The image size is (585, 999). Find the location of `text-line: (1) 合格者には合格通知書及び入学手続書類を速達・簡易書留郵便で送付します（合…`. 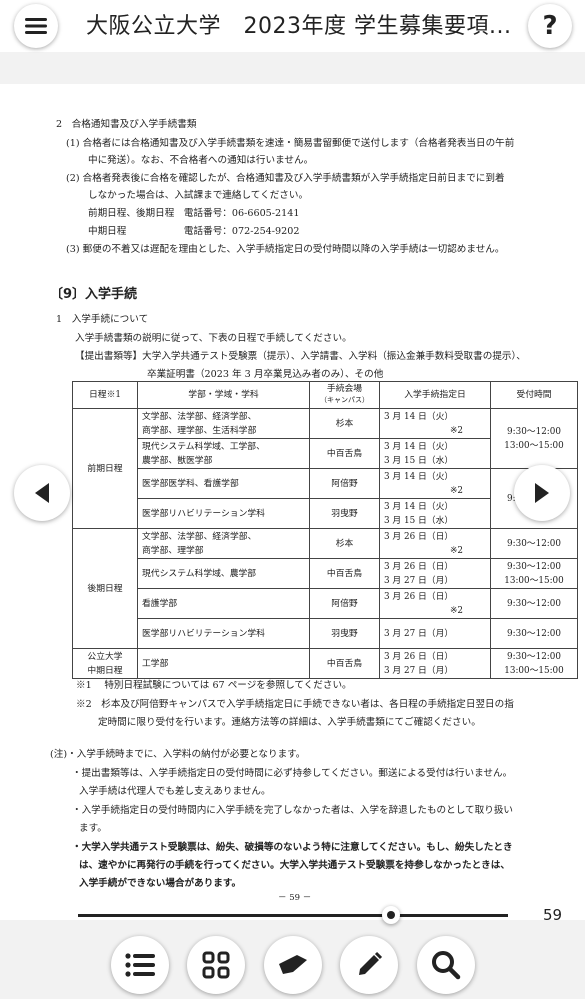

text-line: (1) 合格者には合格通知書及び入学手続書類を速達・簡易書留郵便で送付します（合… is located at coordinates (290, 143).